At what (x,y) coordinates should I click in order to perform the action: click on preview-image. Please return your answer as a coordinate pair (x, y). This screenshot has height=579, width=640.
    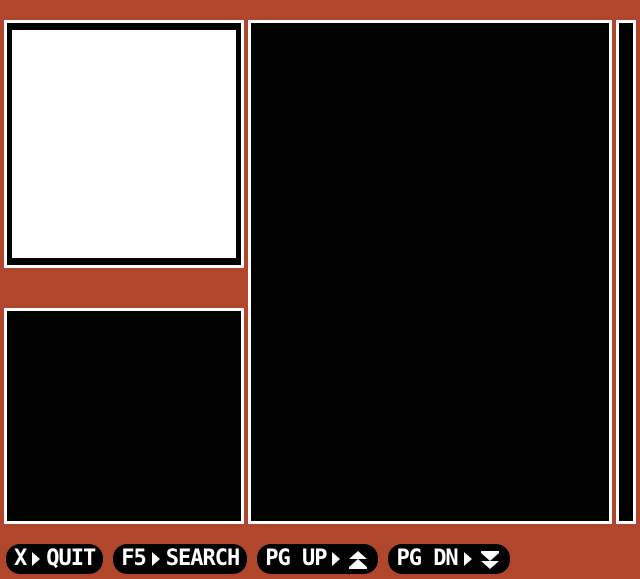
    Looking at the image, I should click on (124, 144).